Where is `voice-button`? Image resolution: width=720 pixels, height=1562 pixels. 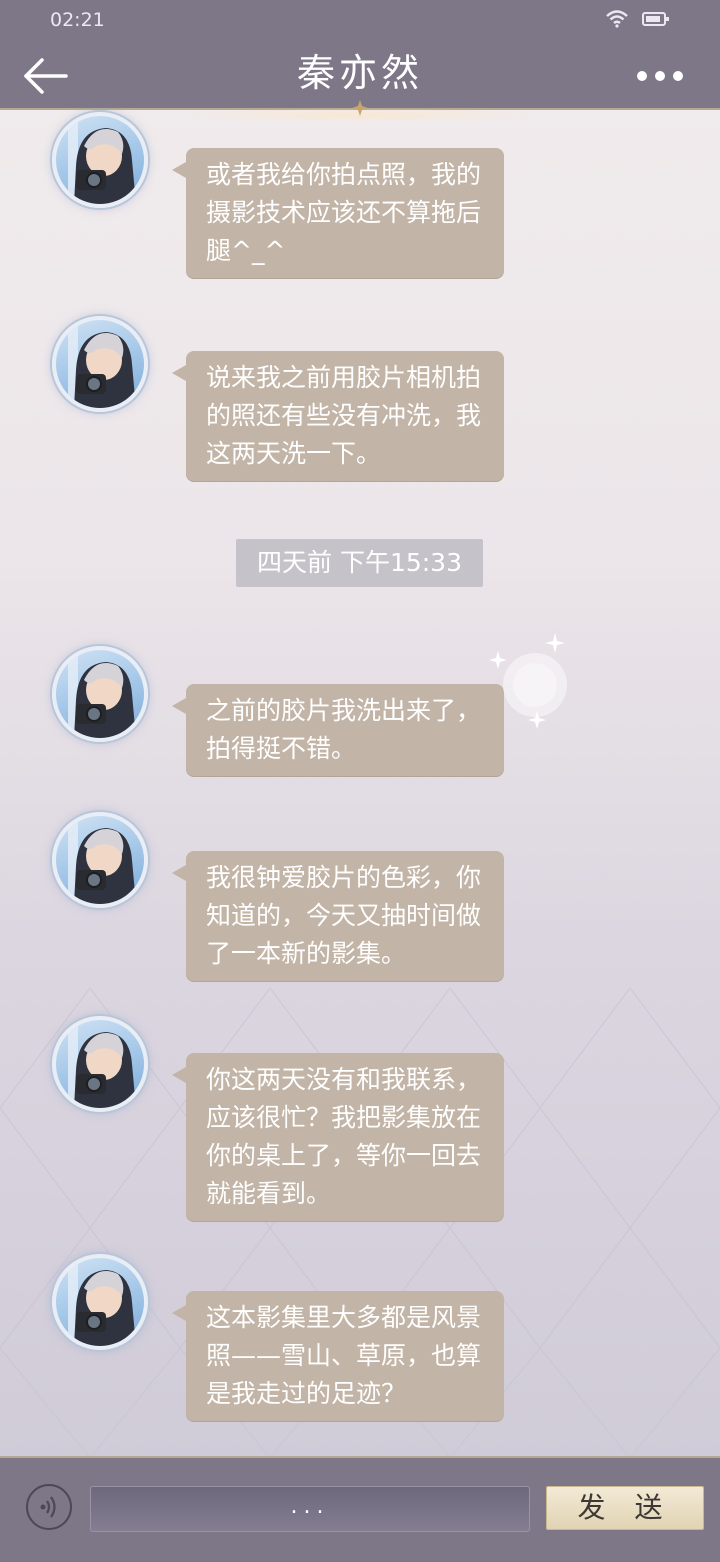
voice-button is located at coordinates (49, 1507).